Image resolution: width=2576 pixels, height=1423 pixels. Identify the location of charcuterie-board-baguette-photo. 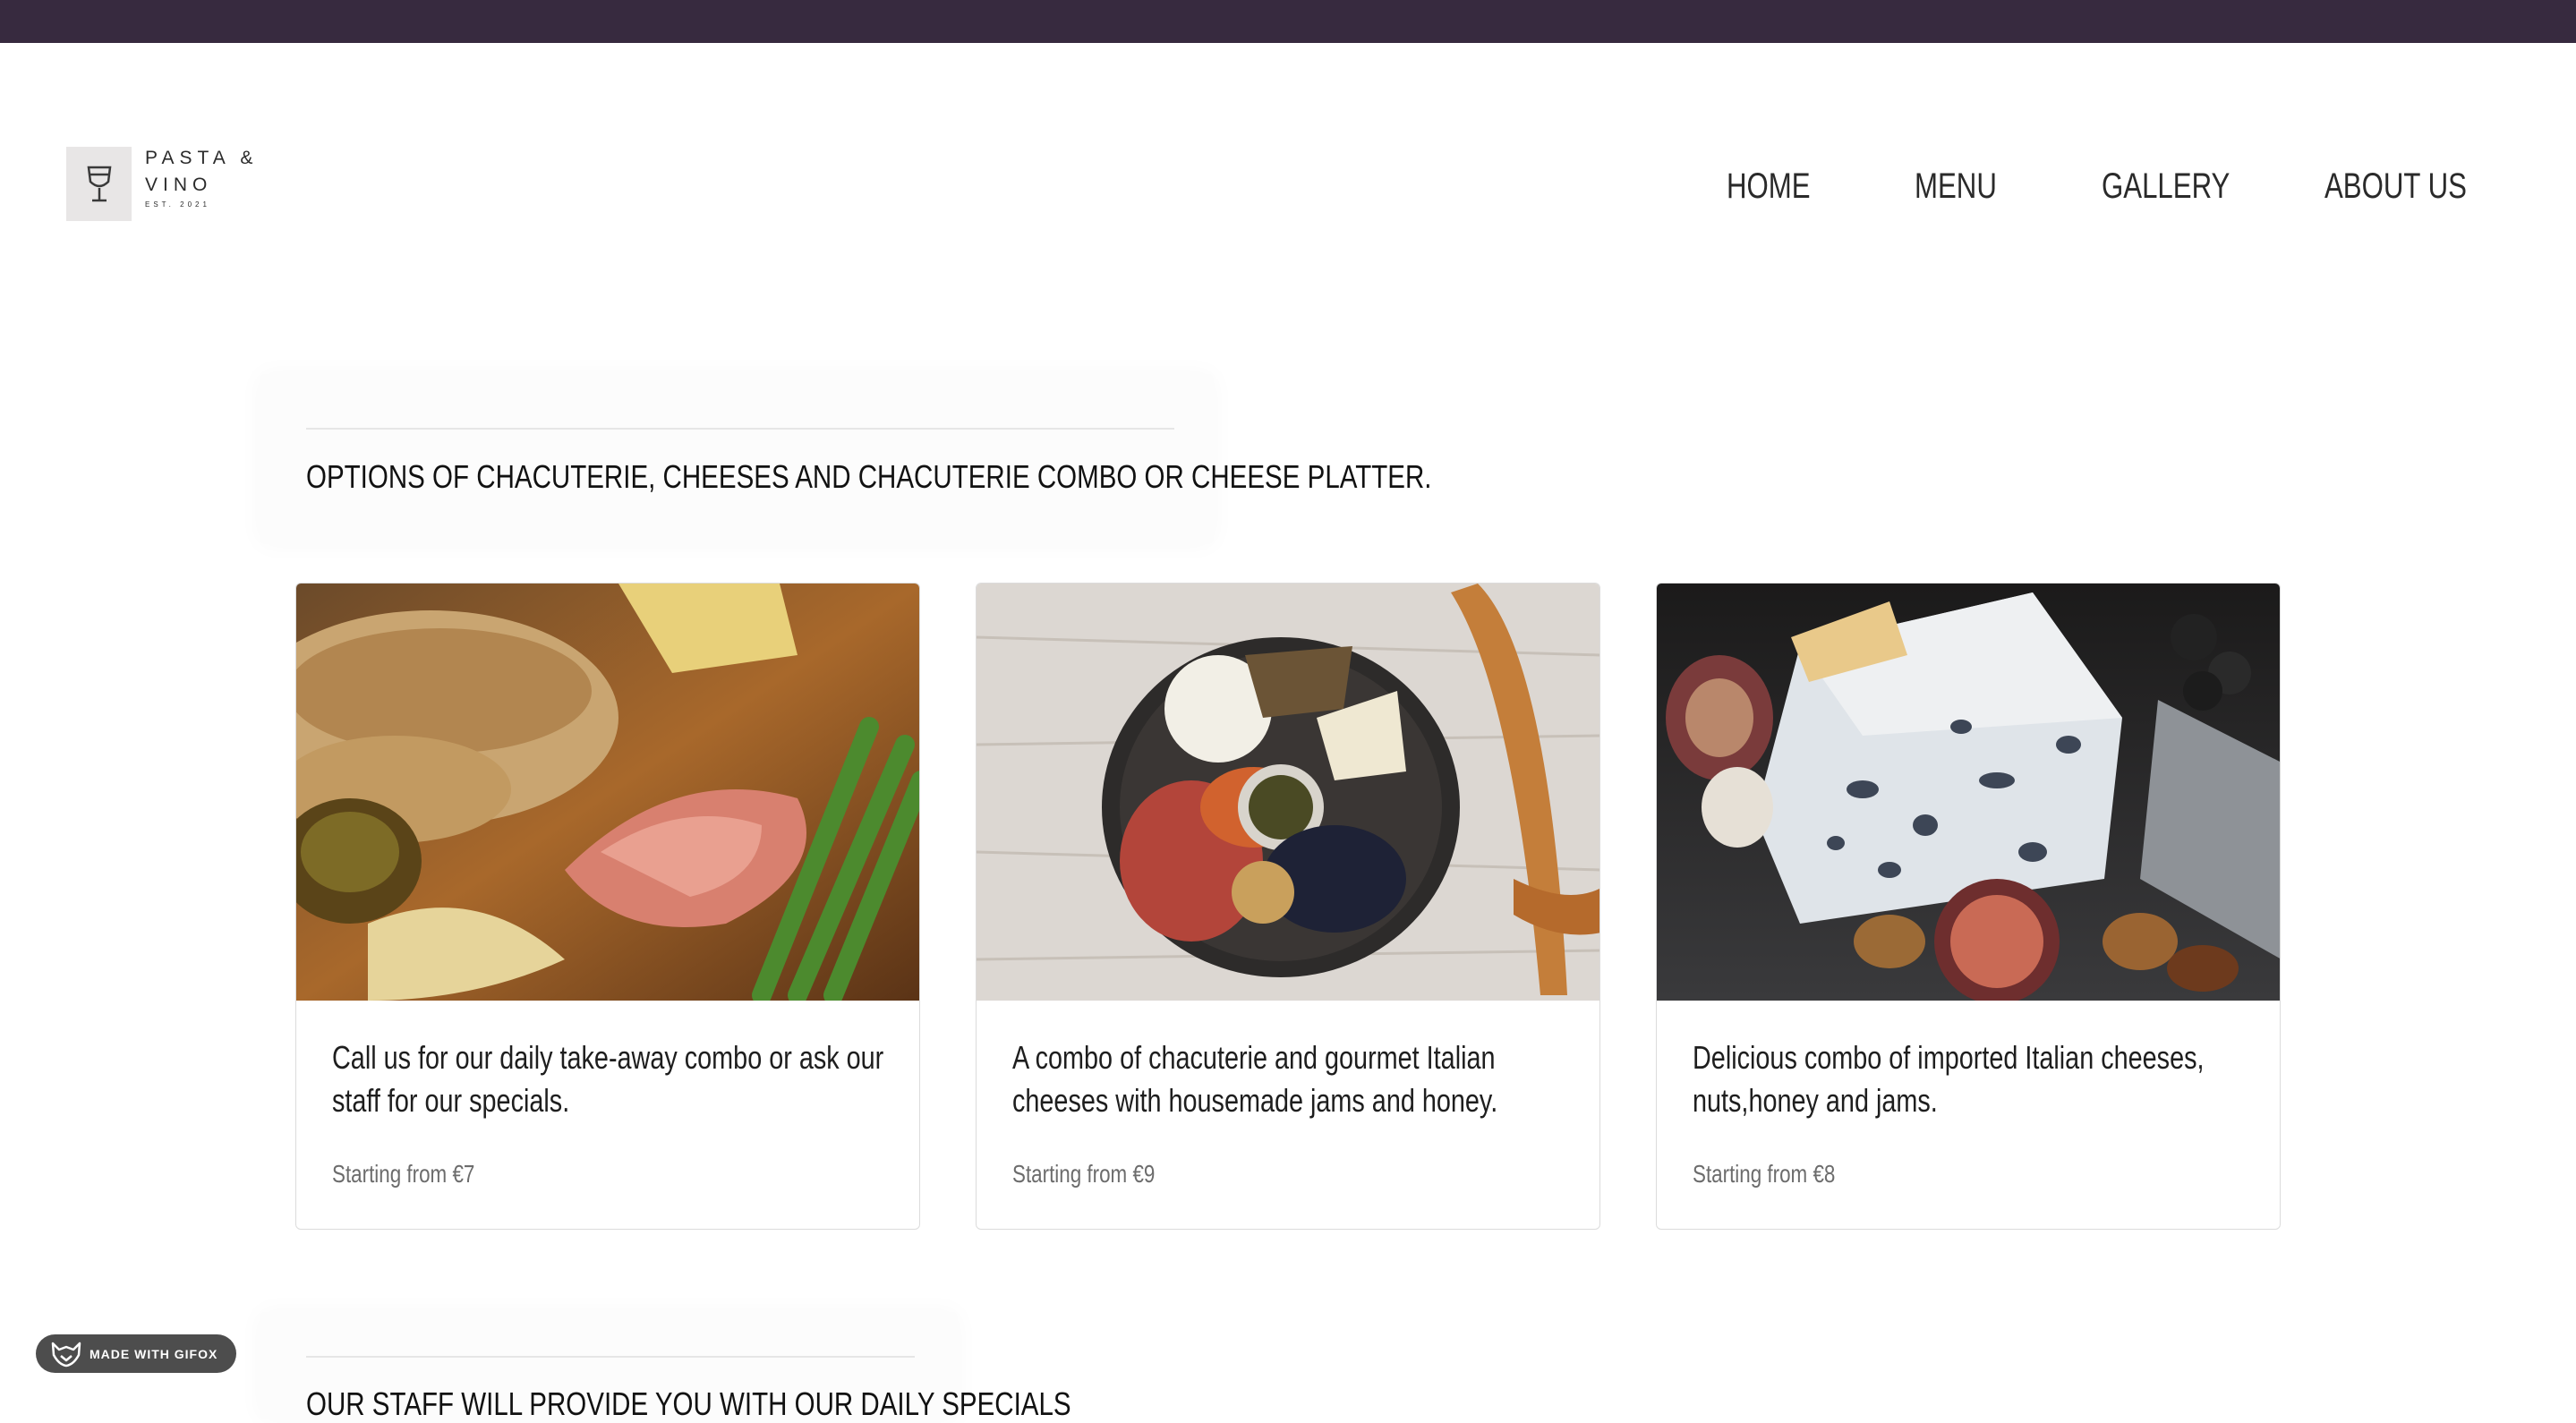
(1288, 792).